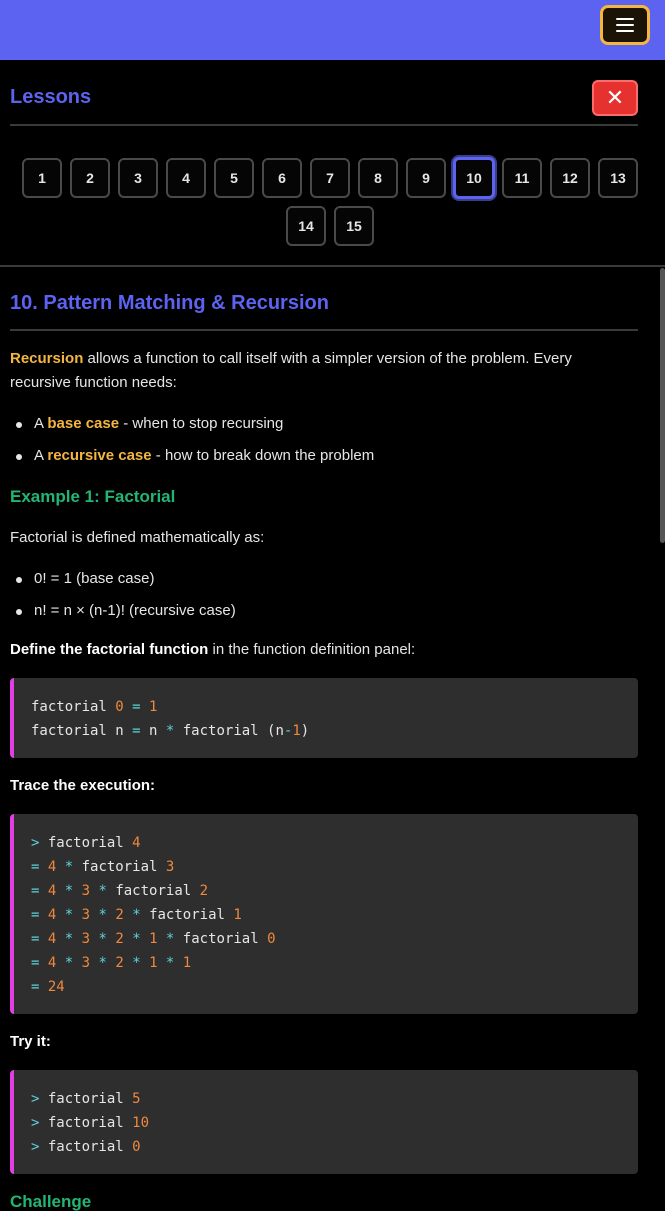  Describe the element at coordinates (332, 266) in the screenshot. I see `divider` at that location.